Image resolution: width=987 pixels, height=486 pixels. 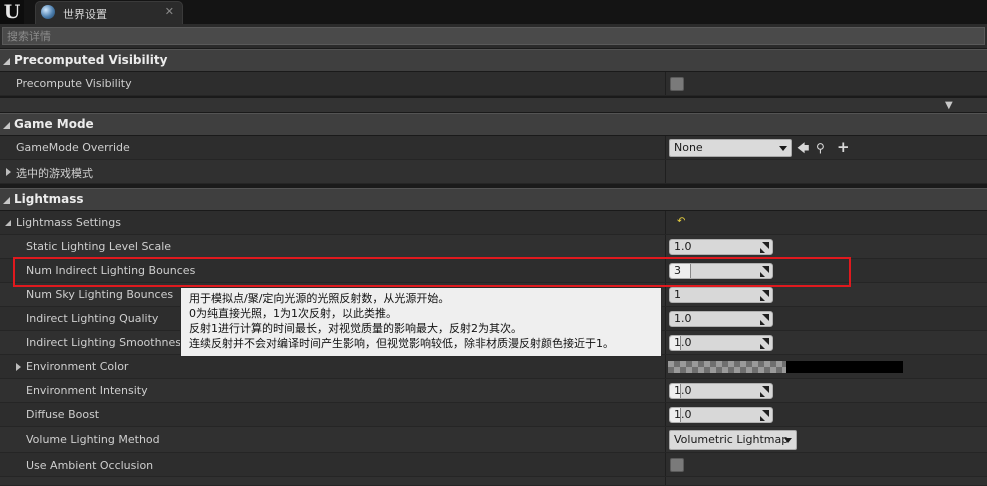 What do you see at coordinates (93, 439) in the screenshot?
I see `property-label: Volume Lighting Method` at bounding box center [93, 439].